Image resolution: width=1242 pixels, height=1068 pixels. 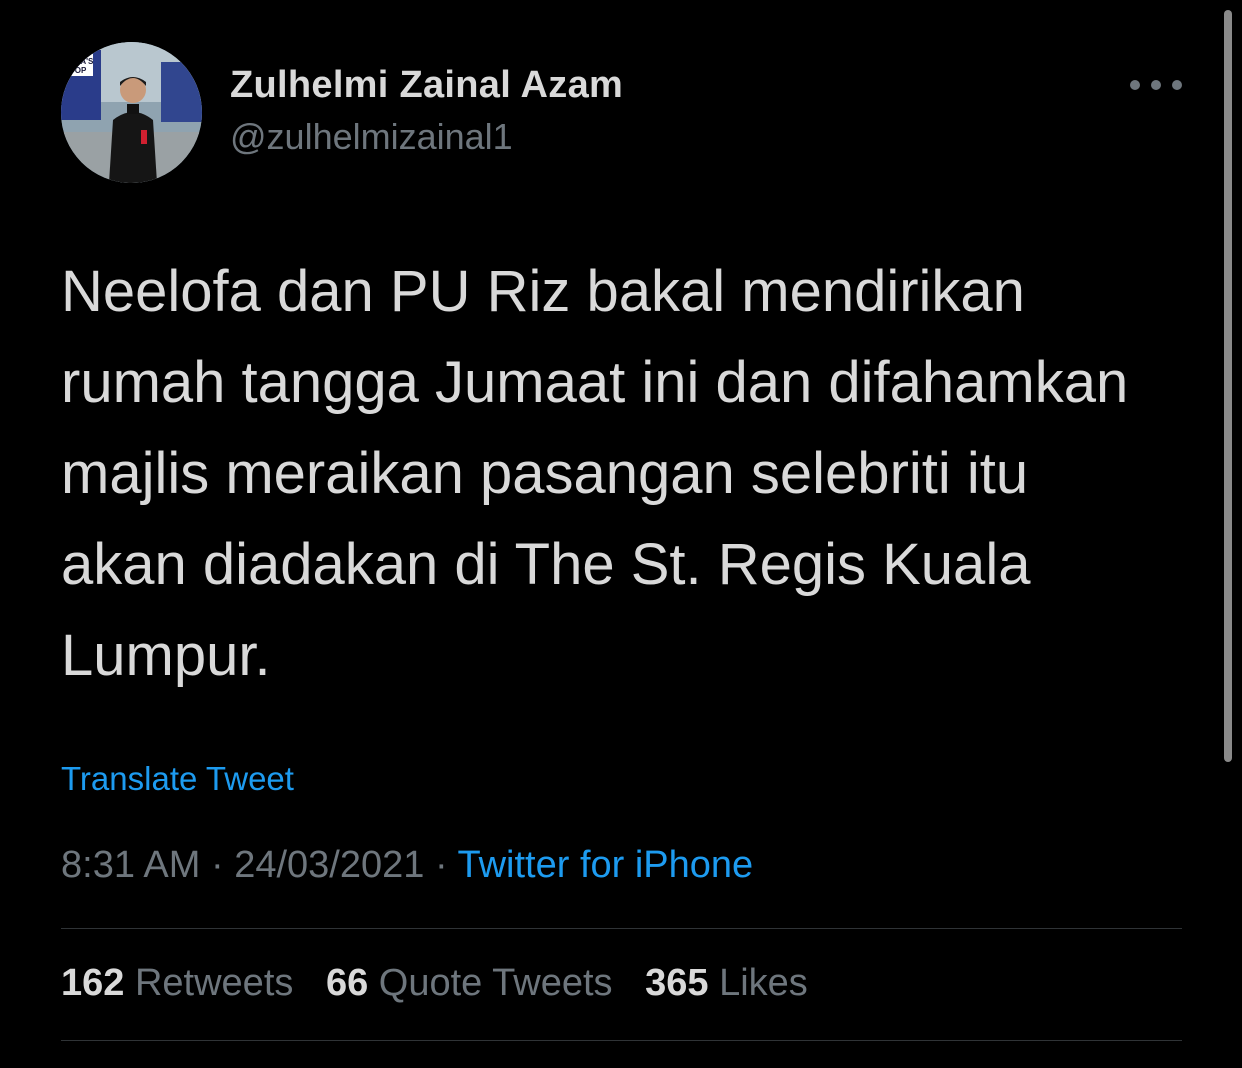 What do you see at coordinates (1135, 85) in the screenshot?
I see `more-horizontal-icon` at bounding box center [1135, 85].